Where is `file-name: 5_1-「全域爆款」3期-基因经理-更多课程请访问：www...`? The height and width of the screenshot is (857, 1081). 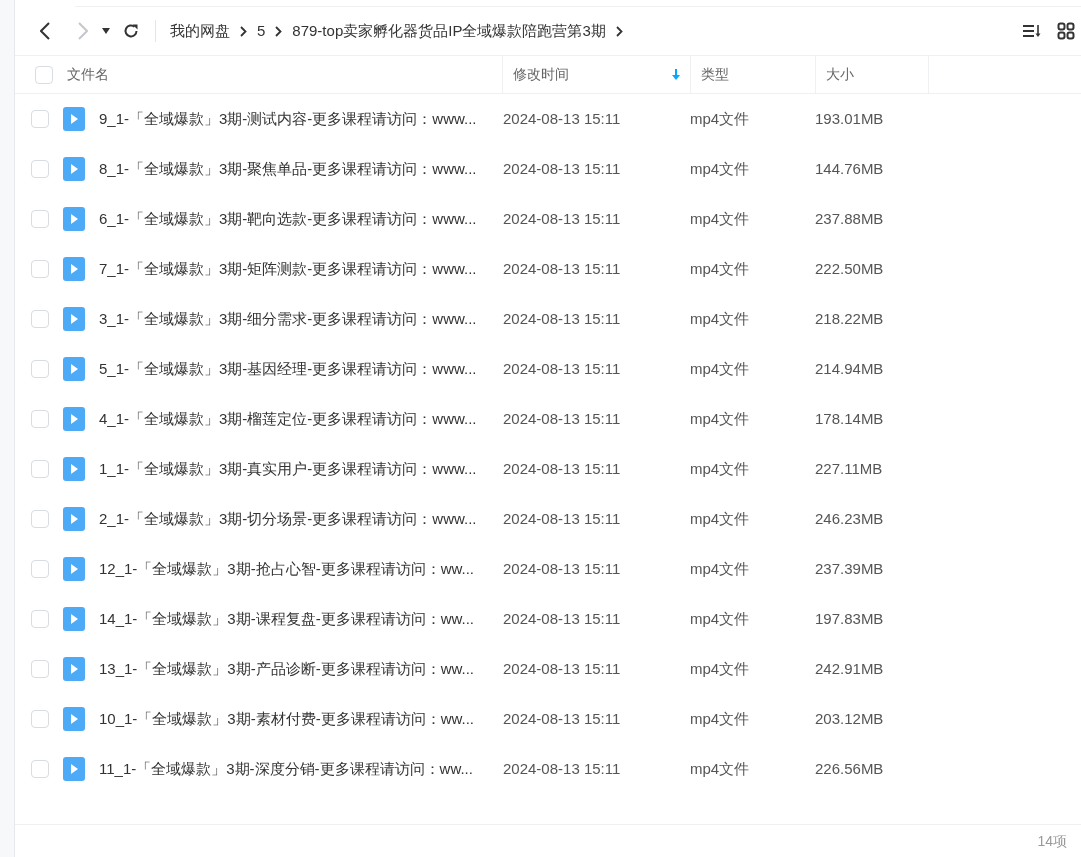 file-name: 5_1-「全域爆款」3期-基因经理-更多课程请访问：www... is located at coordinates (288, 368).